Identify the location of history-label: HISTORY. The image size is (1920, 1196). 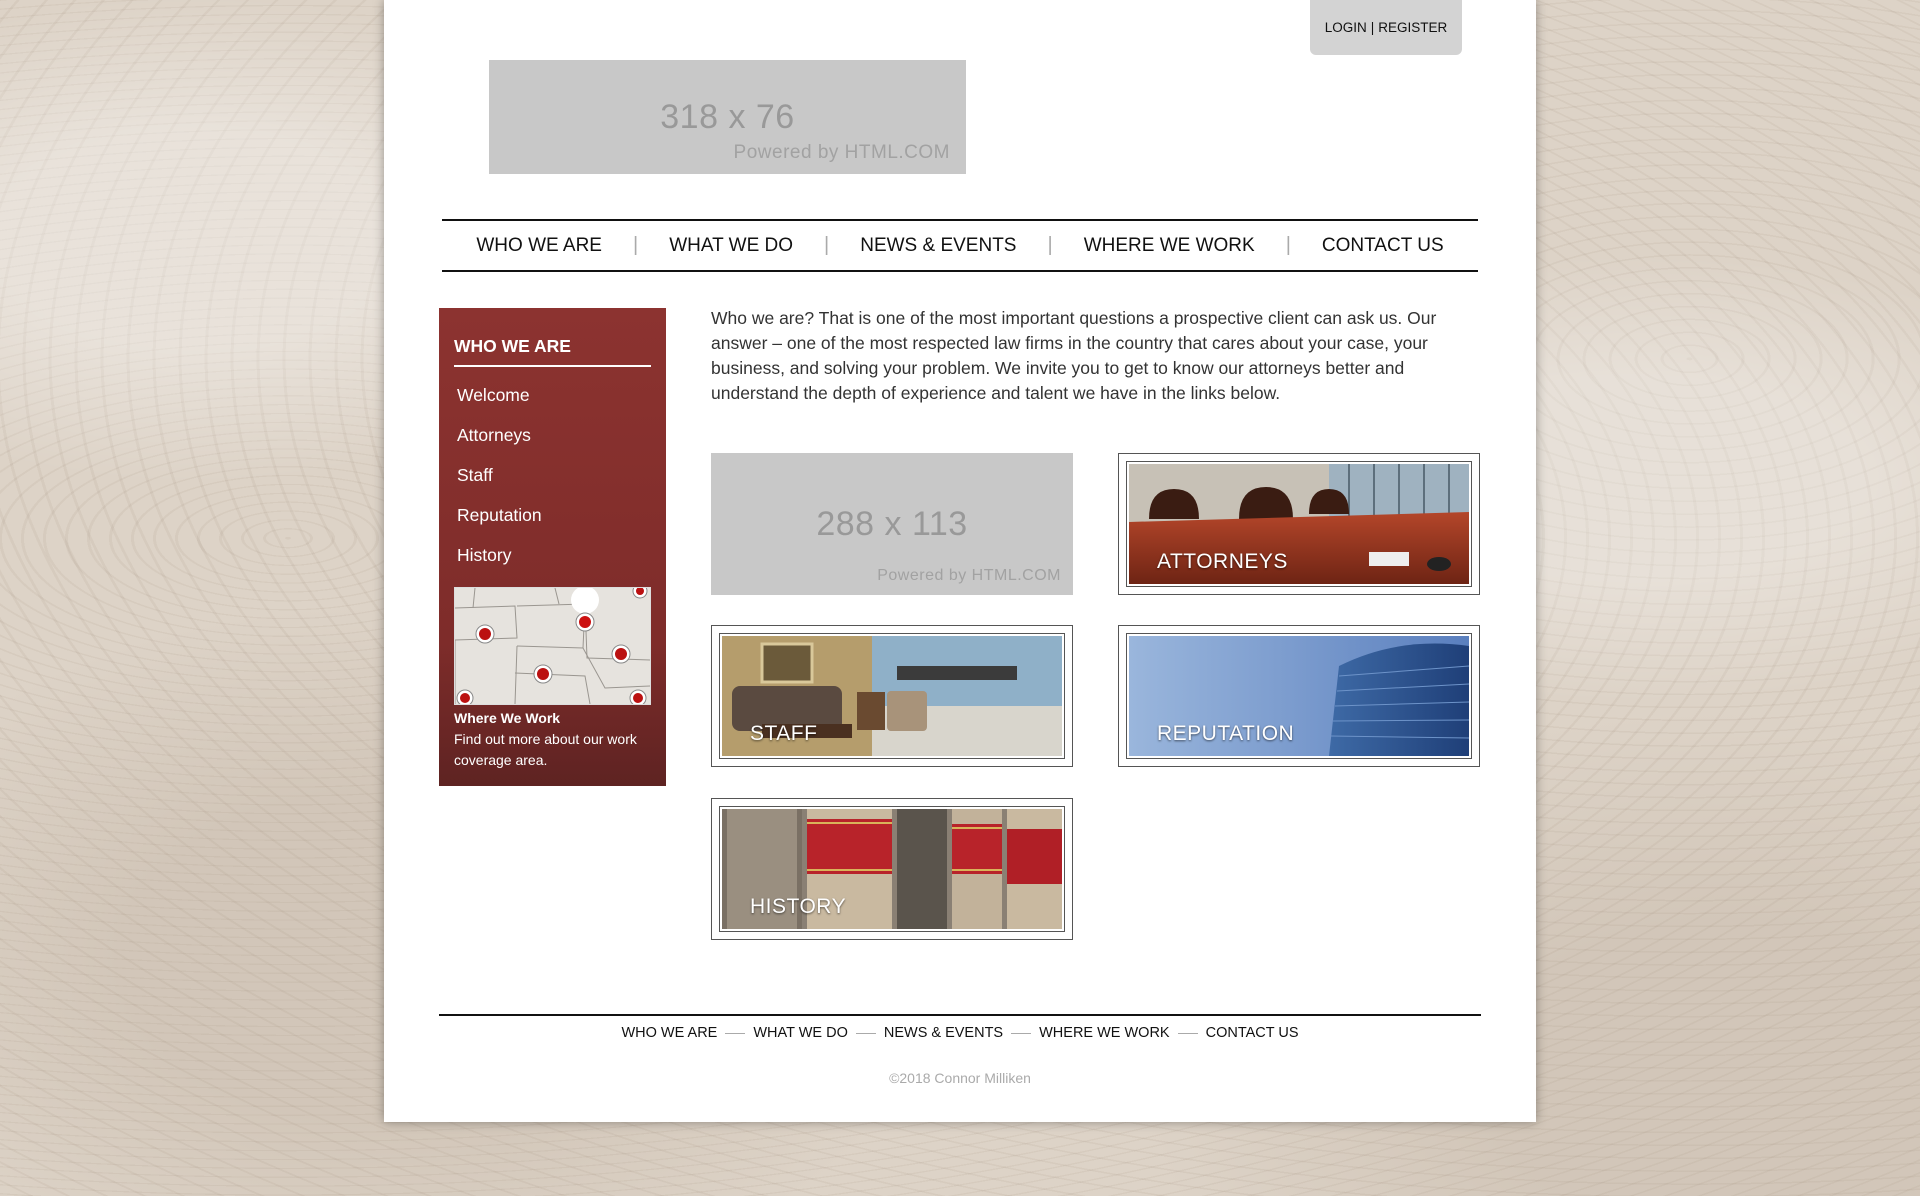
(798, 906).